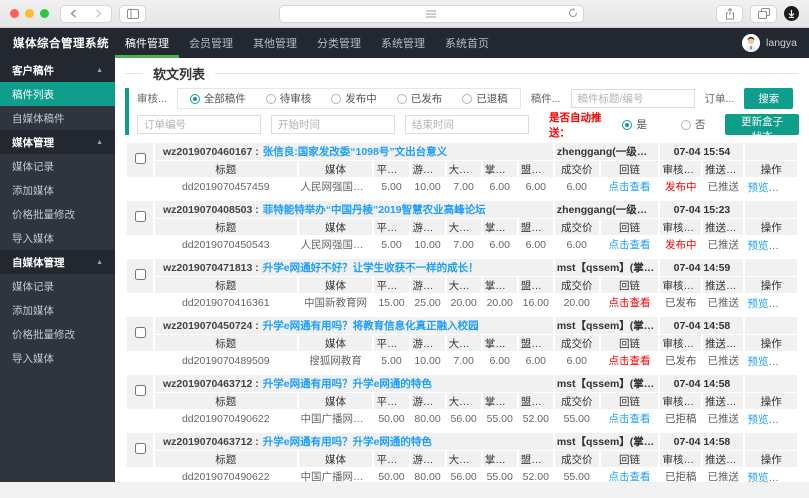 The image size is (809, 498). I want to click on order-id: wz2019070408503 :, so click(211, 210).